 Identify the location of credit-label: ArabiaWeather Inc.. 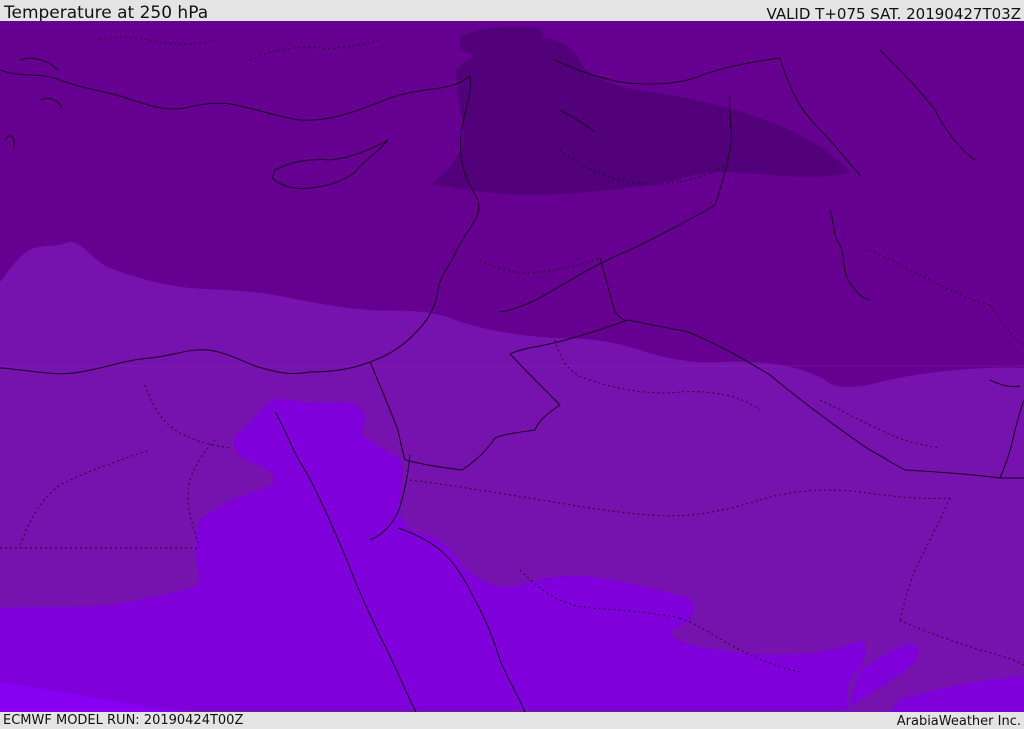
(958, 721).